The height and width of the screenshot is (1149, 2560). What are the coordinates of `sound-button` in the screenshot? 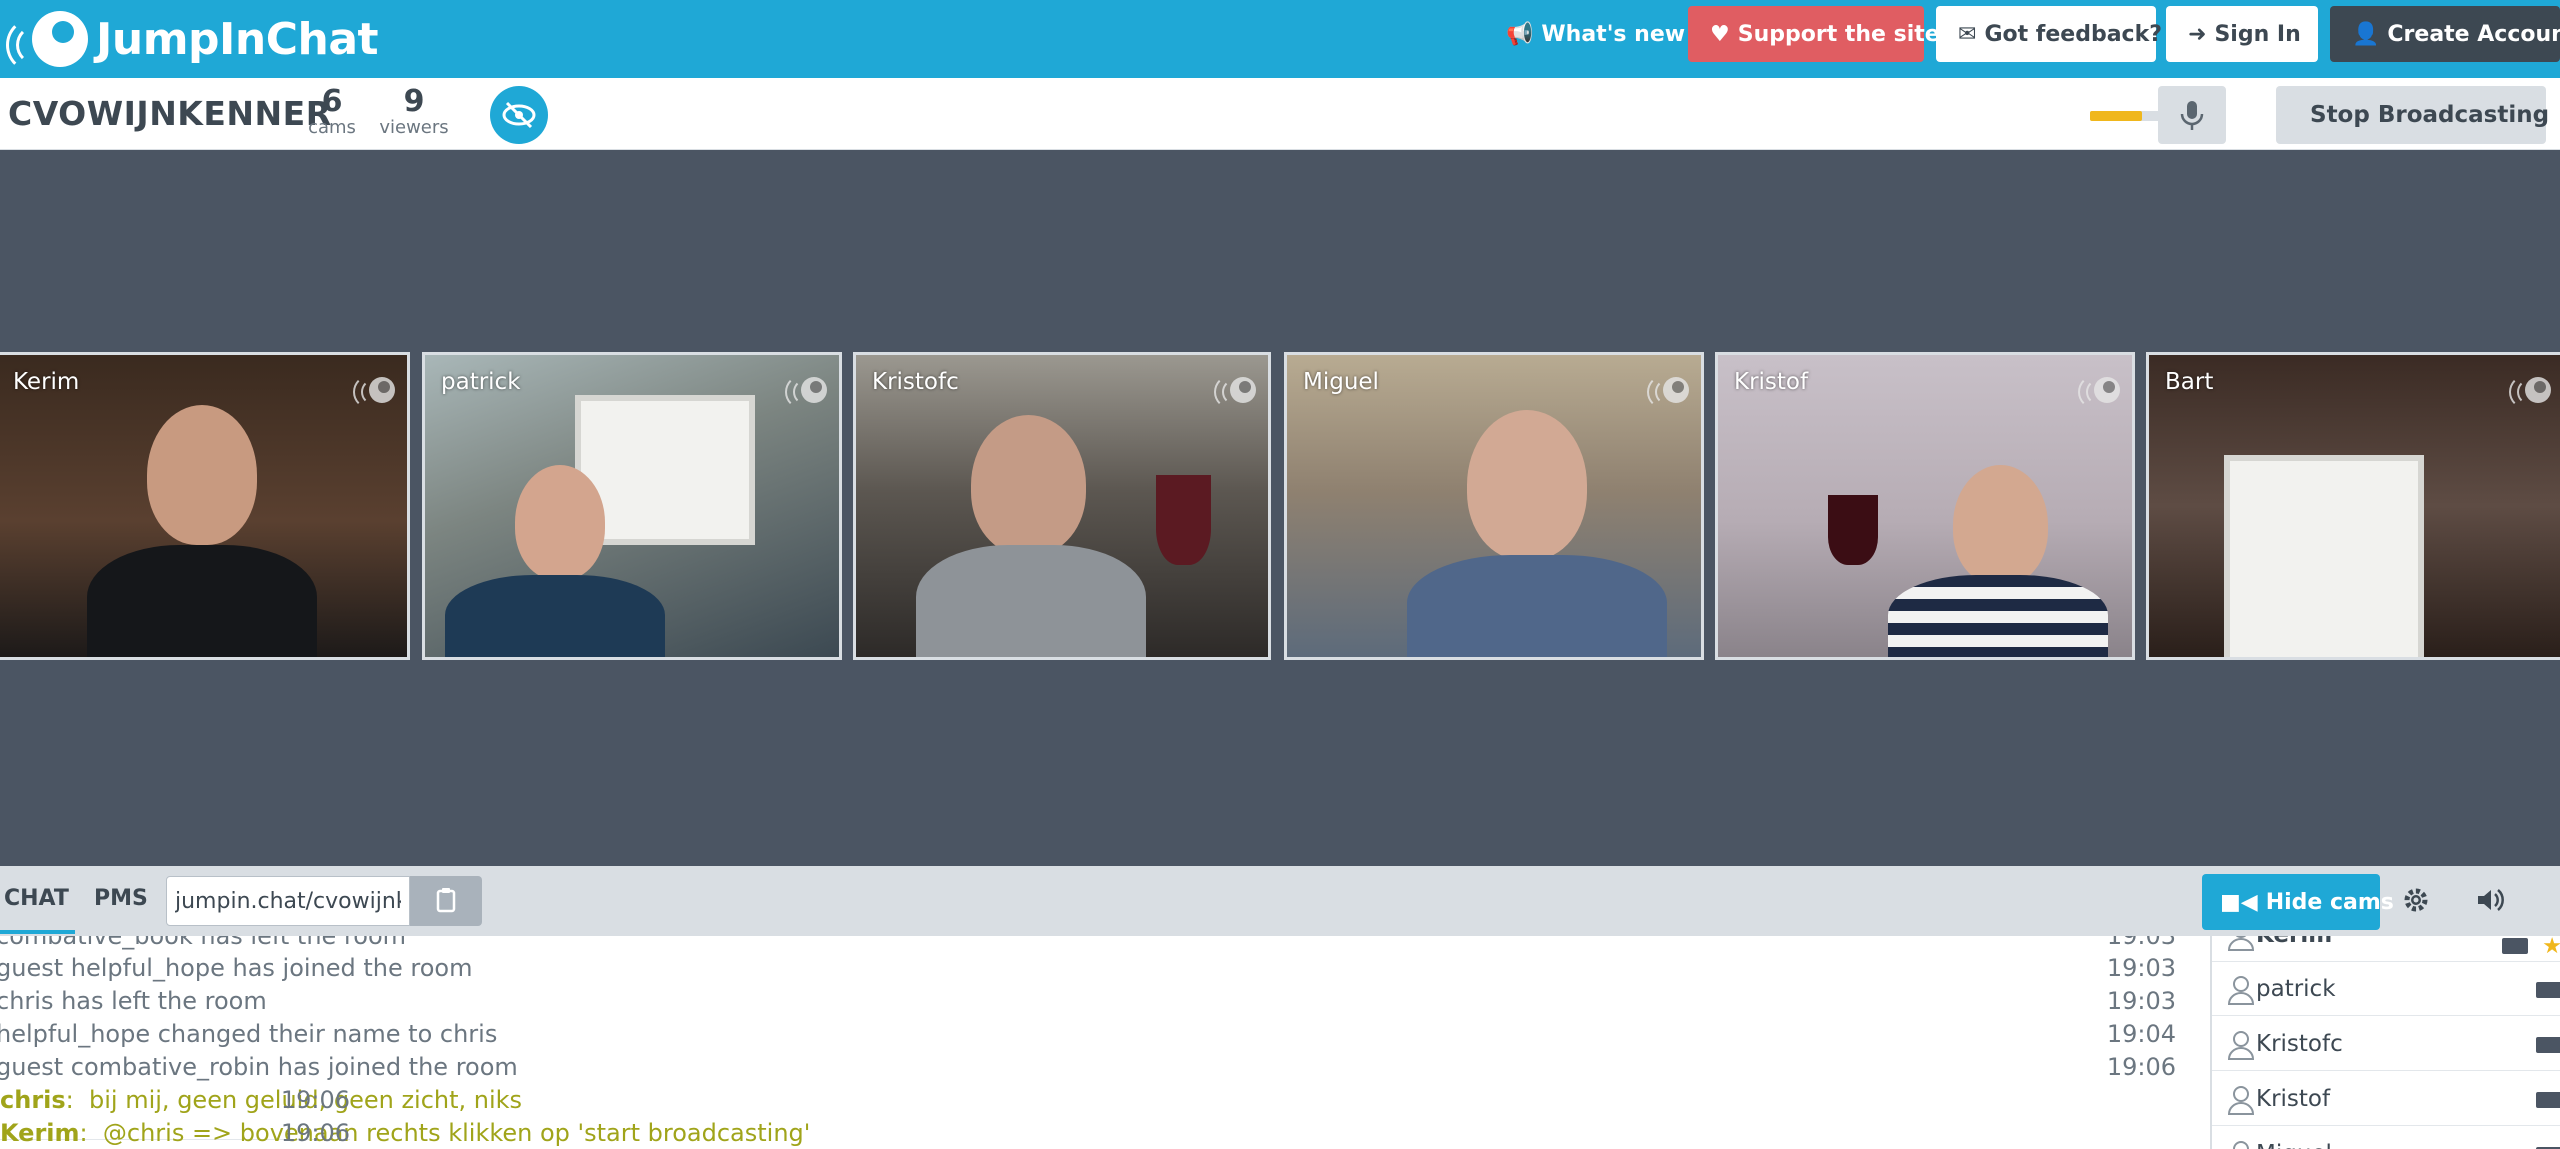 It's located at (2490, 900).